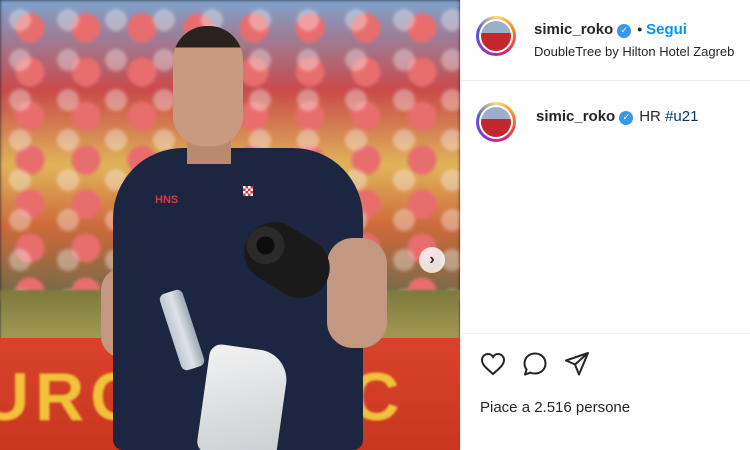  I want to click on header-divider, so click(605, 80).